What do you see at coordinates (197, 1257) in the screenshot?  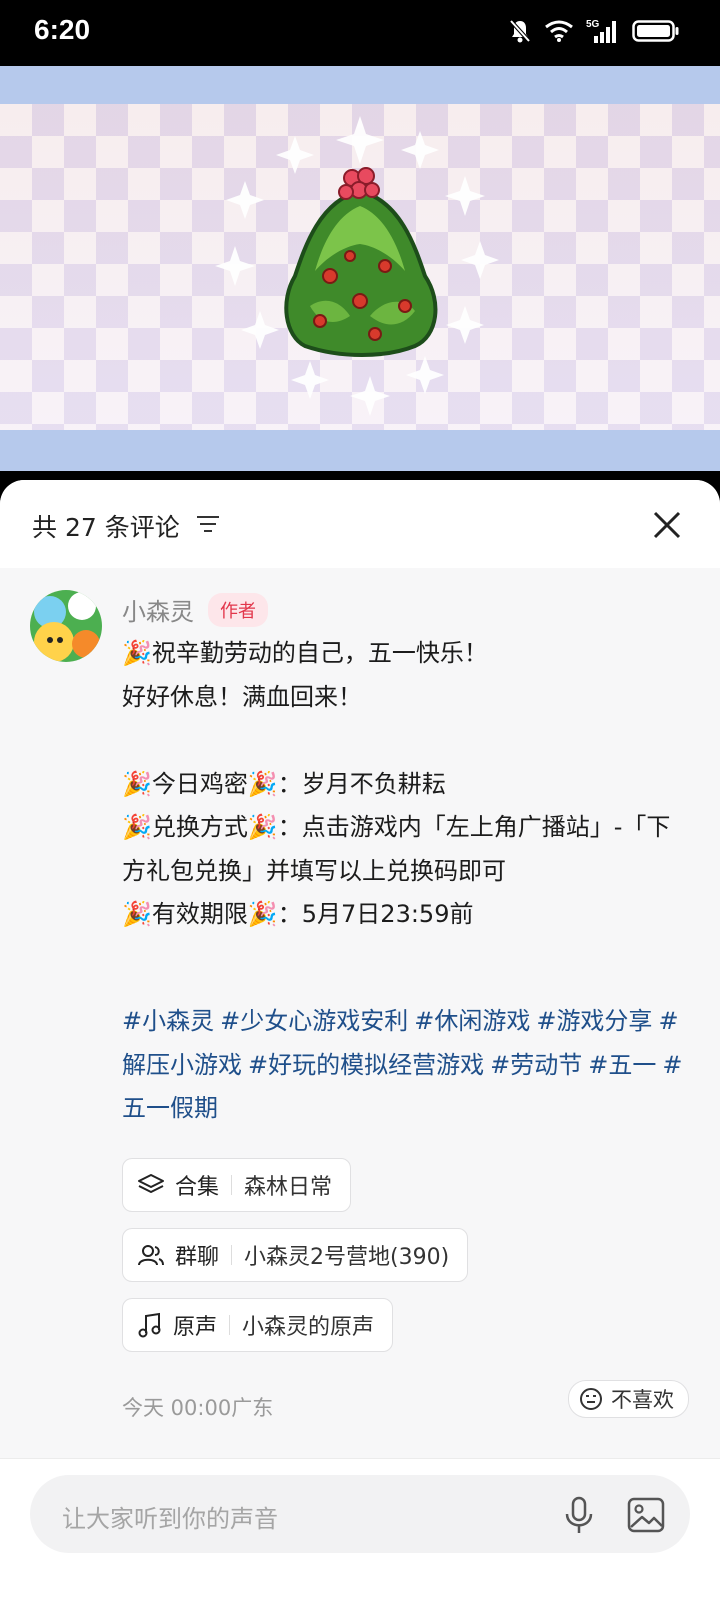 I see `chip-label: 群聊` at bounding box center [197, 1257].